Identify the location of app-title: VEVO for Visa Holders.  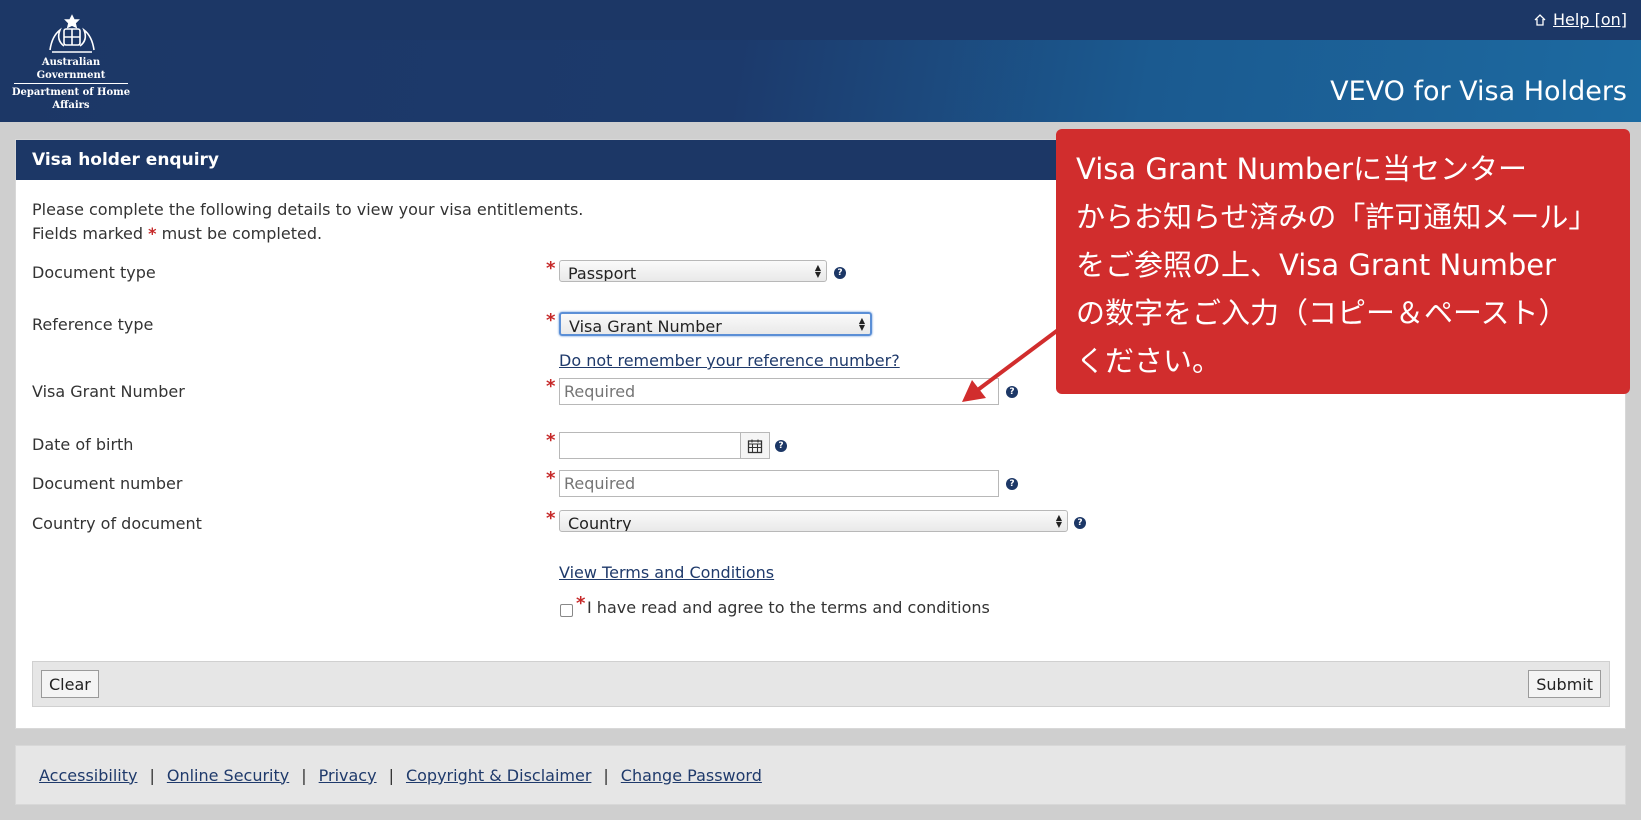
(1478, 91).